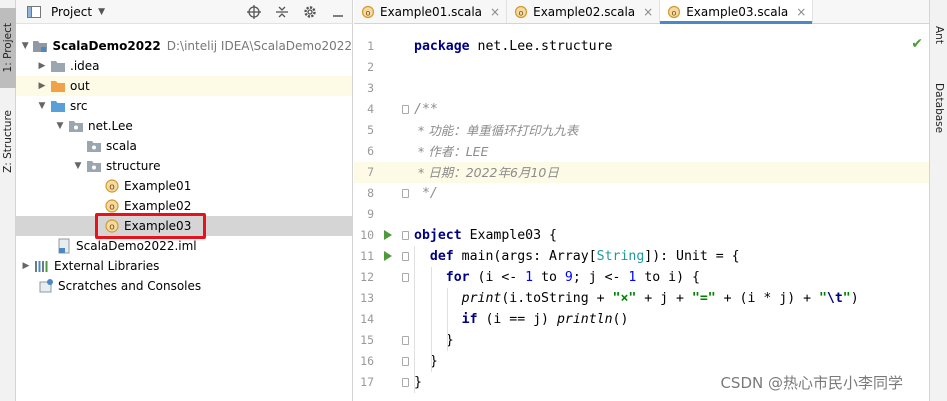 This screenshot has width=947, height=401. I want to click on gutter-line: 3, so click(370, 88).